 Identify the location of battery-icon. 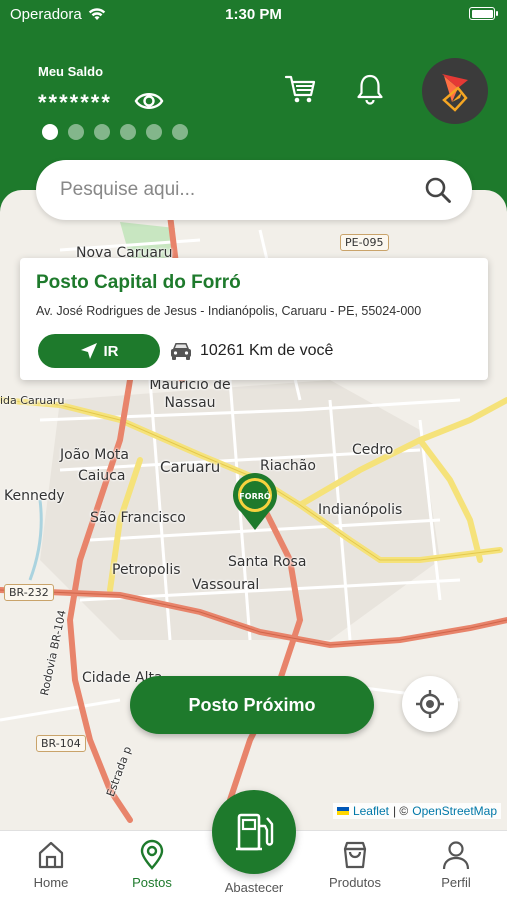
(483, 13).